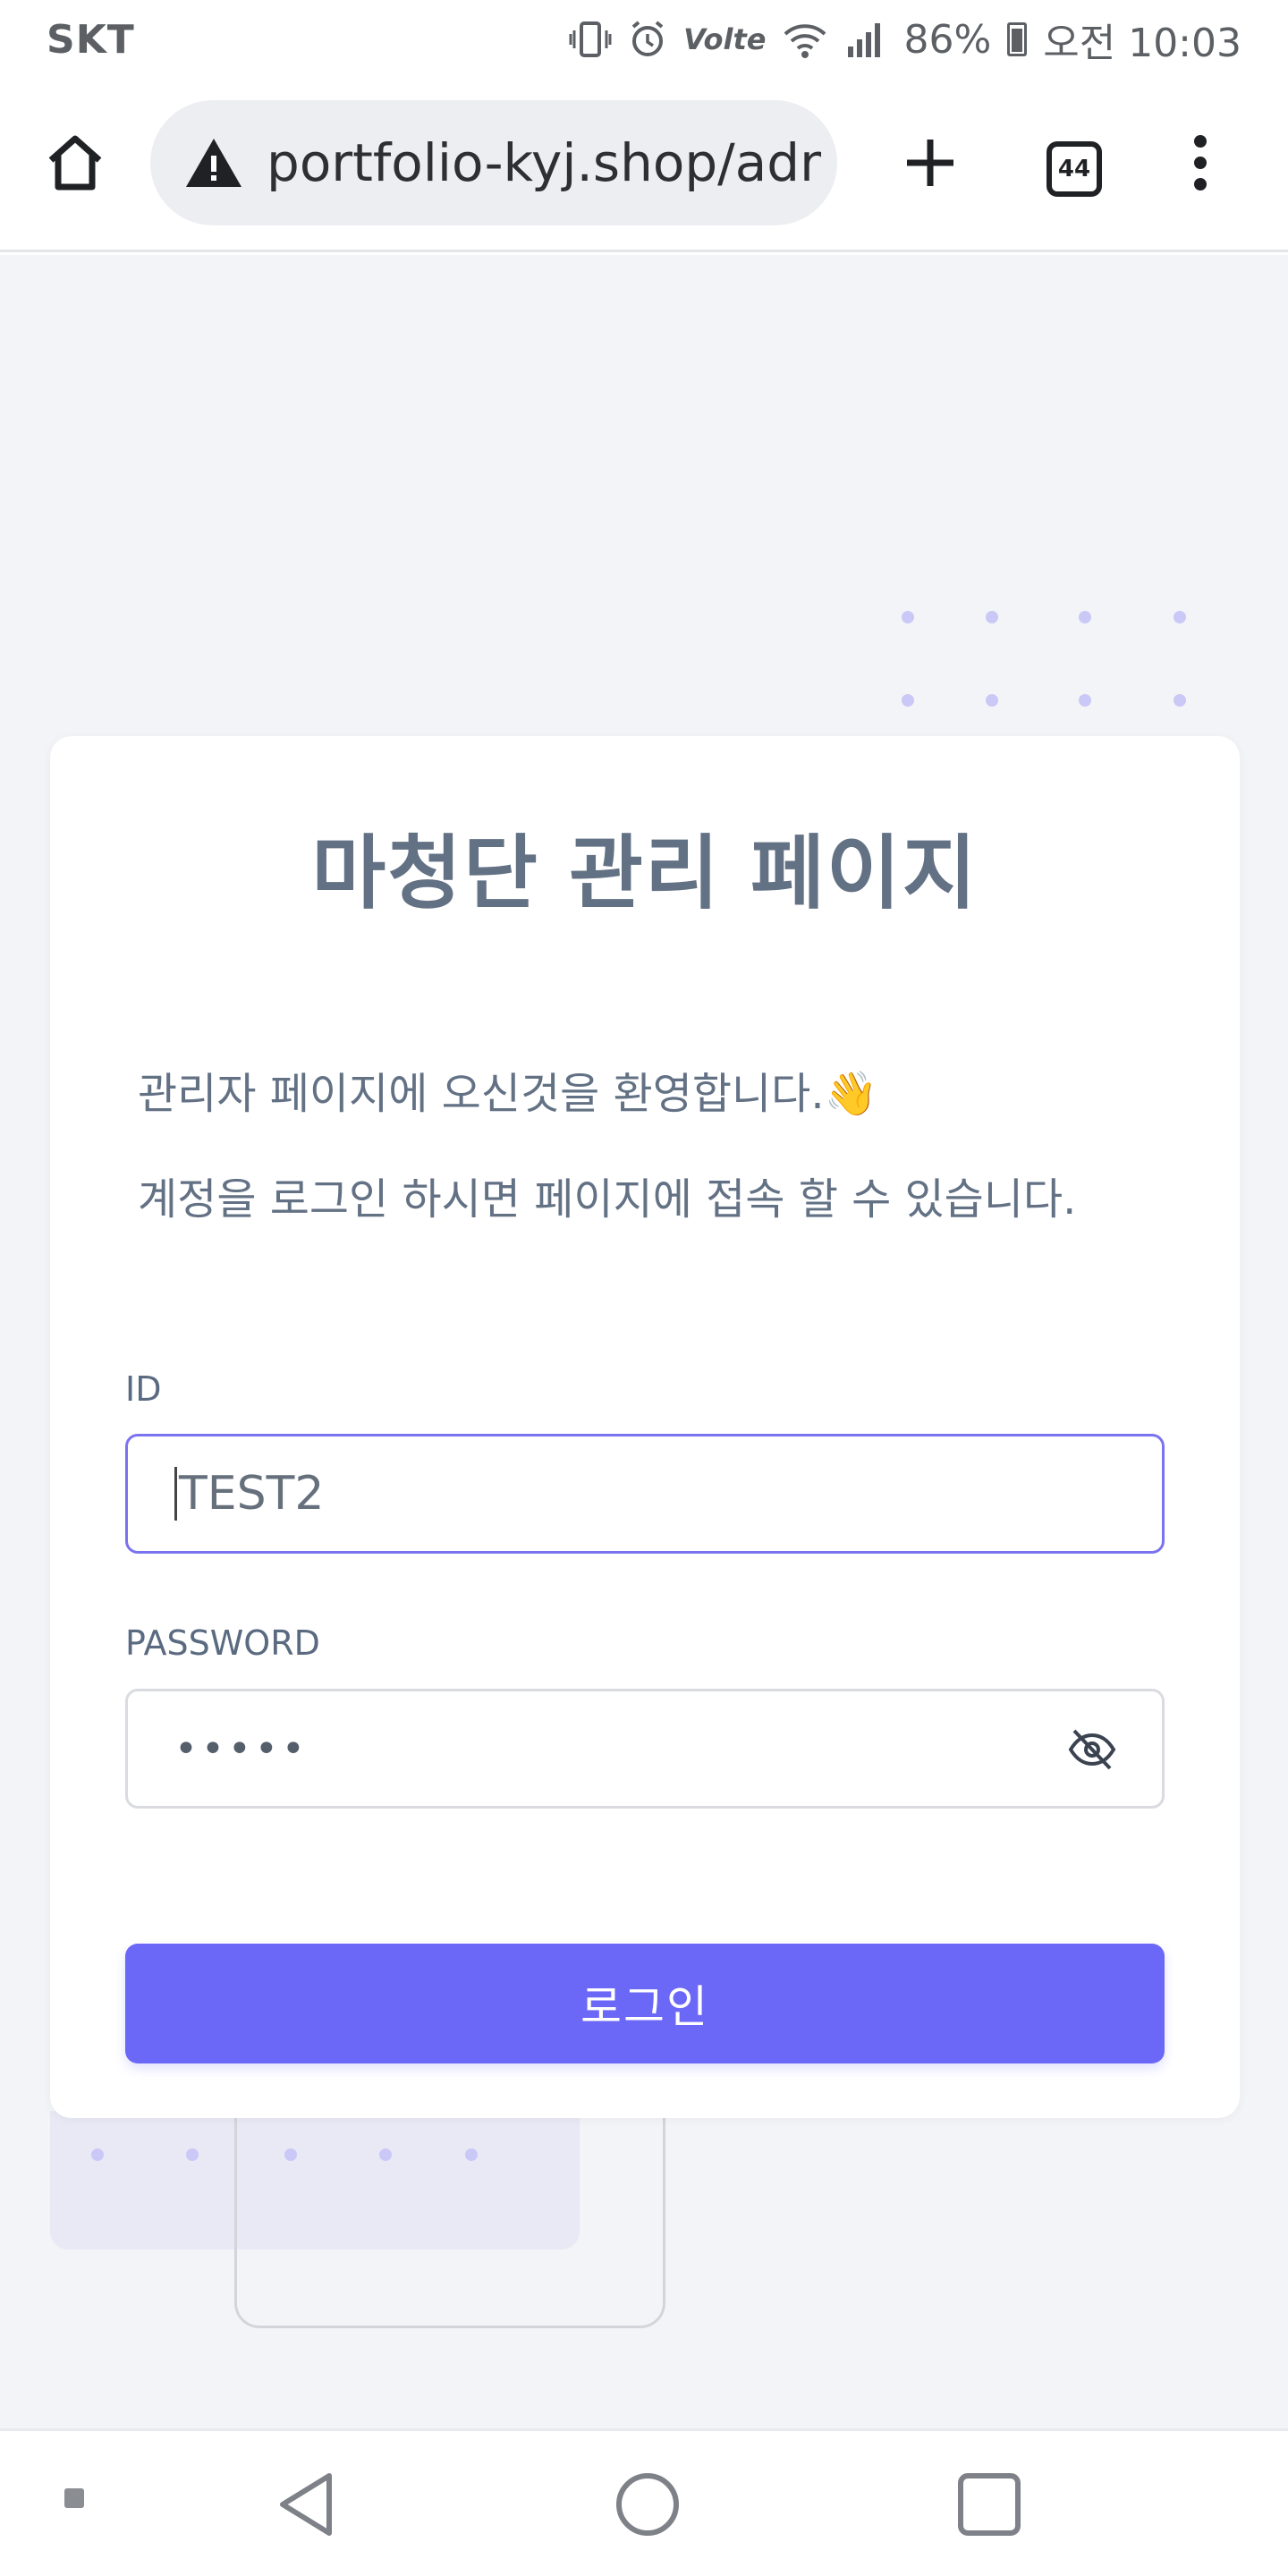  Describe the element at coordinates (508, 1094) in the screenshot. I see `welcome-message: 관리자 페이지에 오신것을 환영합니다.👋` at that location.